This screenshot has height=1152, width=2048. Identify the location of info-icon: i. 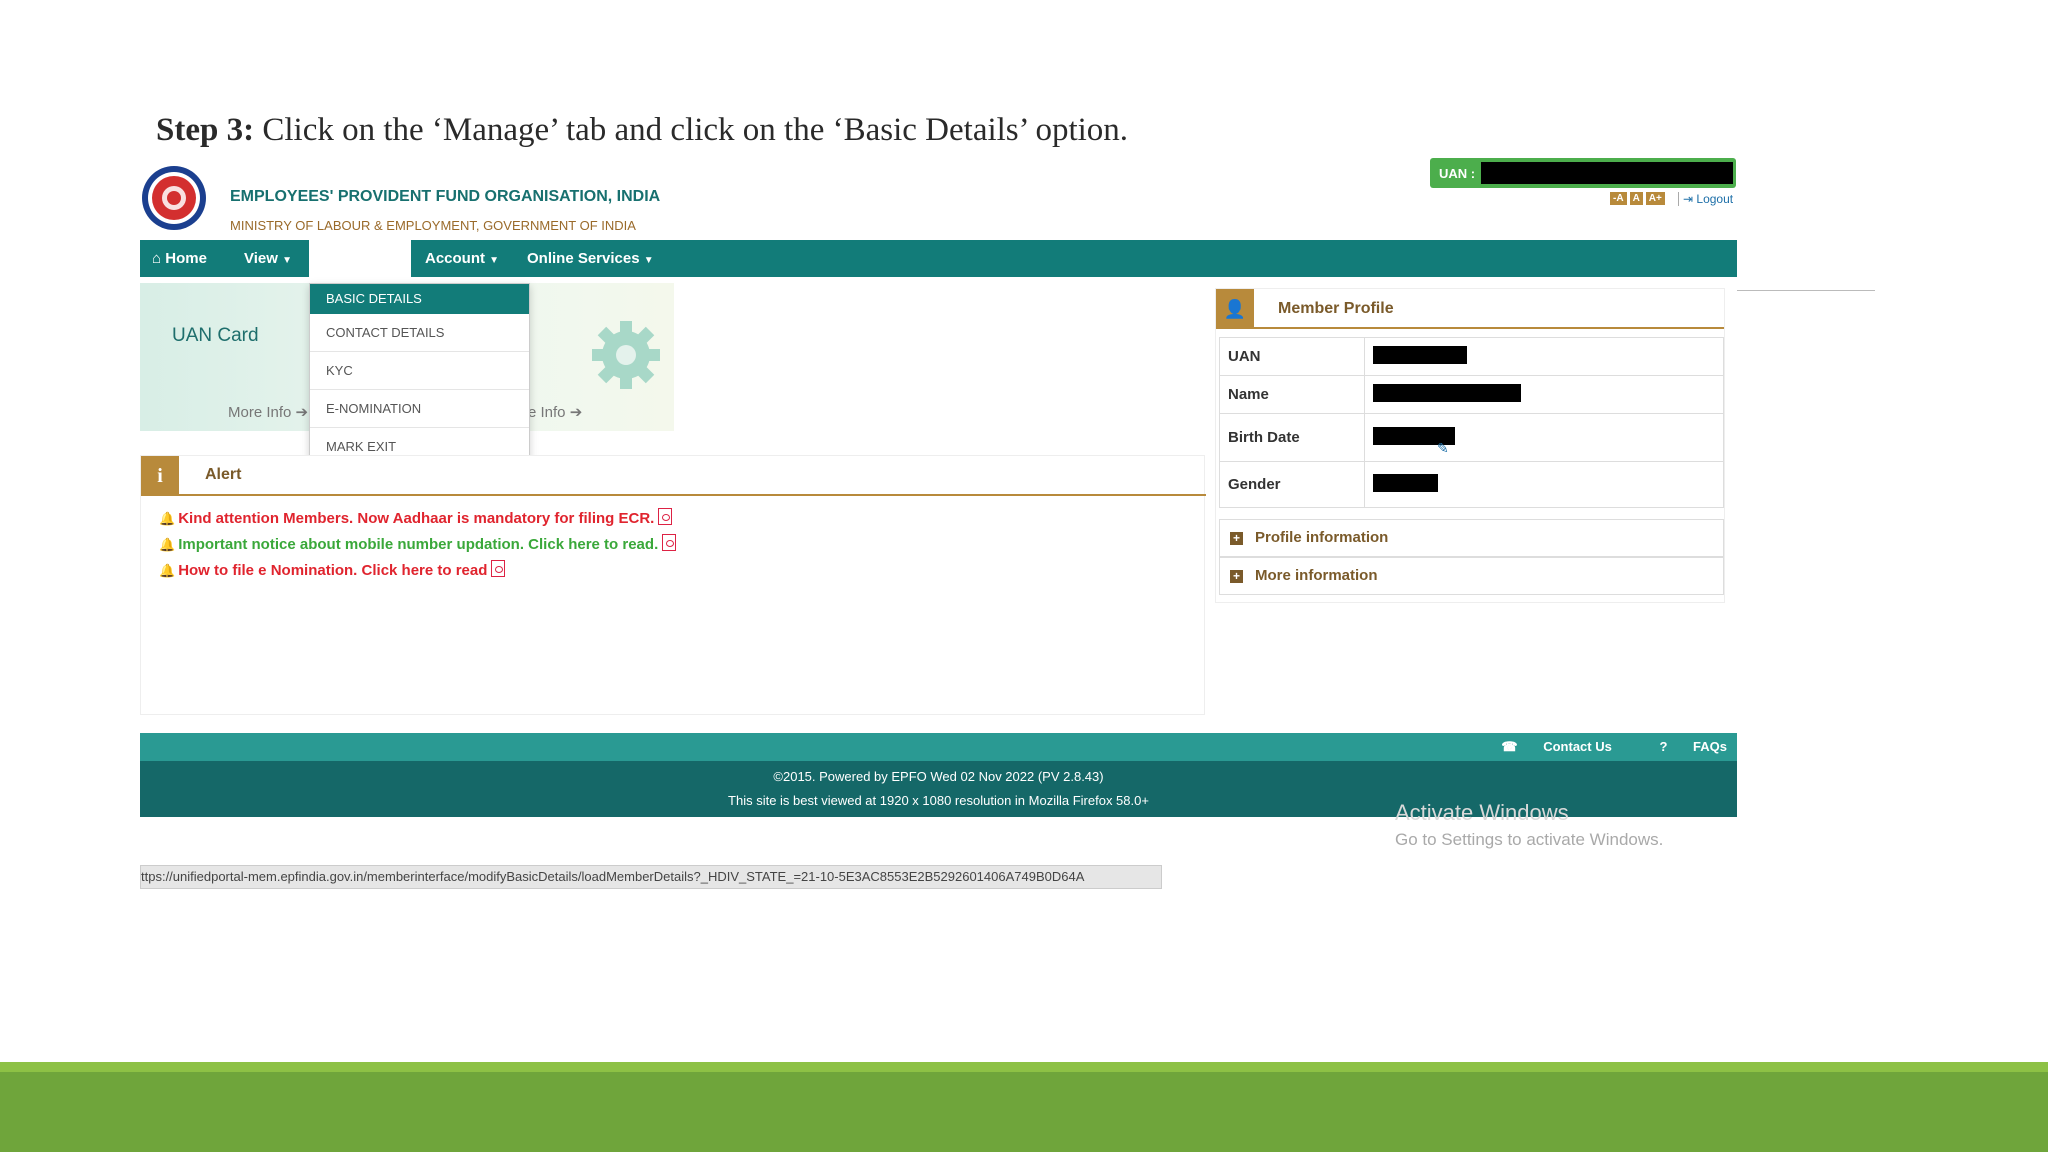
(160, 476).